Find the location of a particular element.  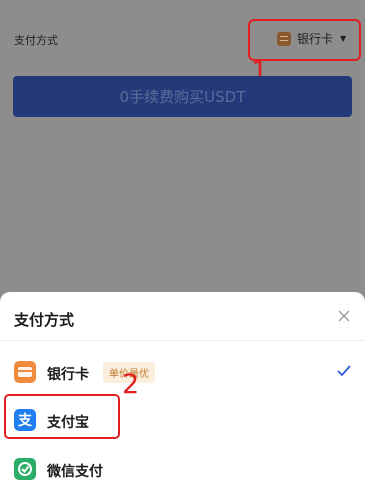

sheet-title: 支付方式 is located at coordinates (44, 320).